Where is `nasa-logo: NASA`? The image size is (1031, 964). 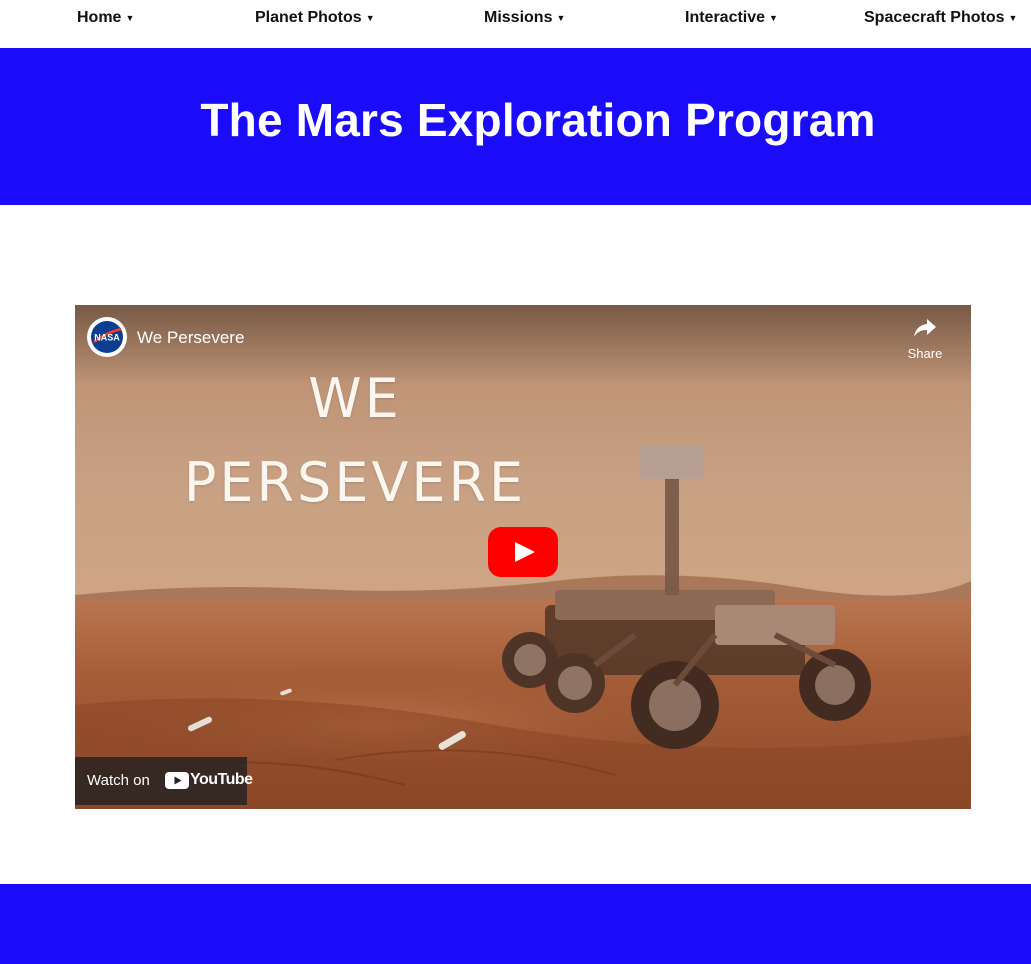
nasa-logo: NASA is located at coordinates (107, 337).